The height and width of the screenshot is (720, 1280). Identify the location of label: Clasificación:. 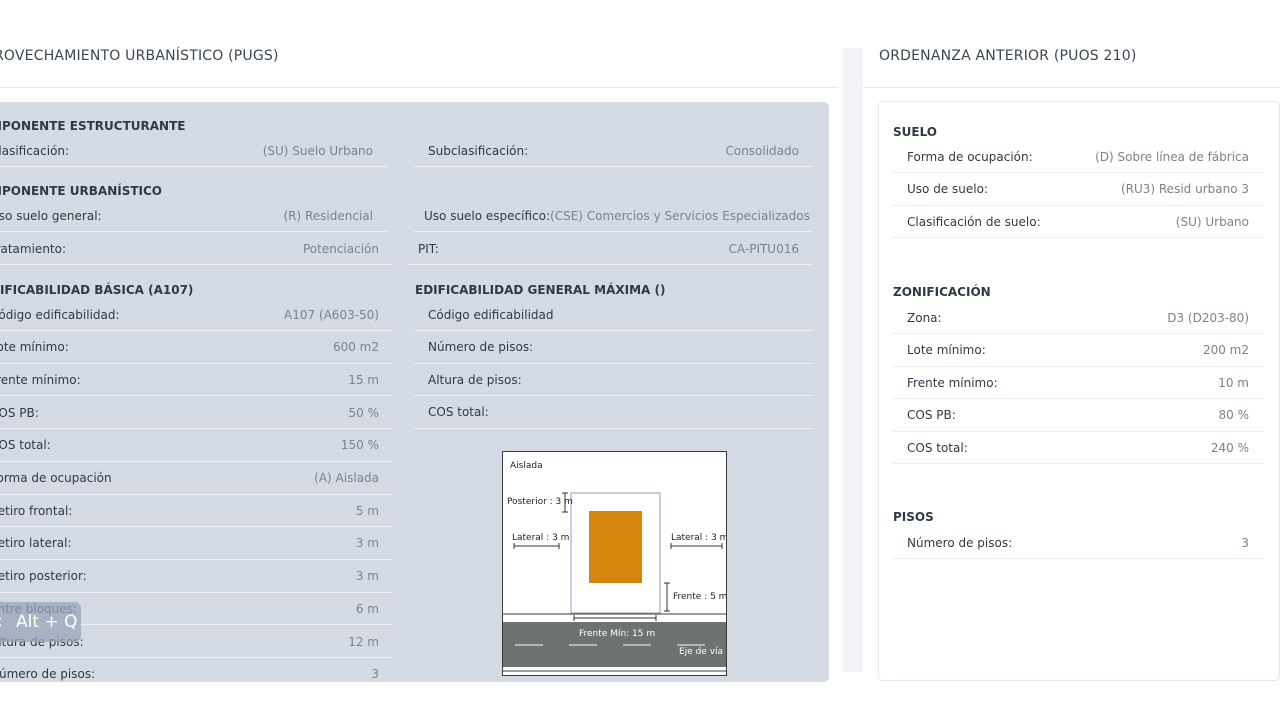
(35, 150).